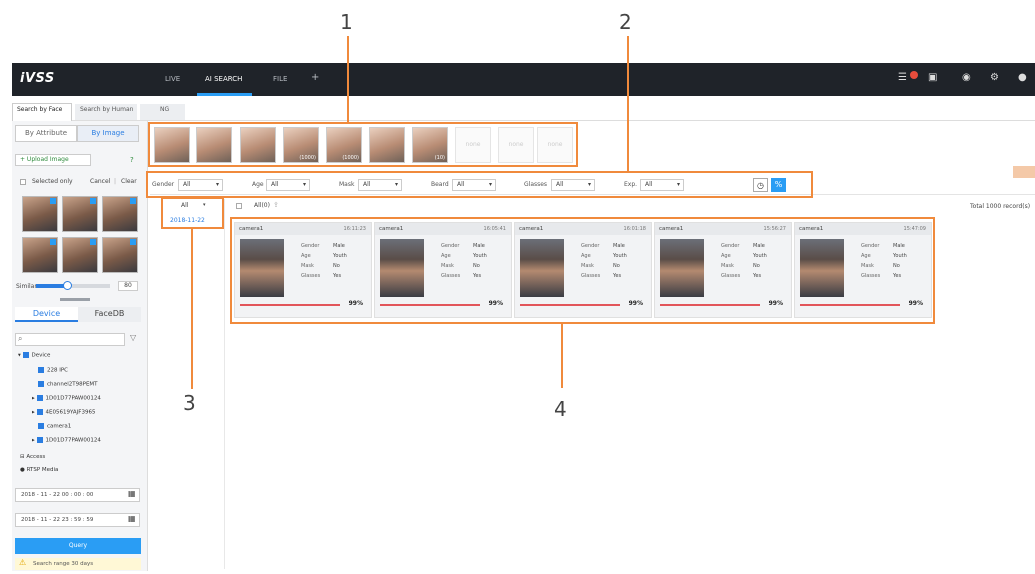  What do you see at coordinates (172, 79) in the screenshot?
I see `nav-live: LIVE` at bounding box center [172, 79].